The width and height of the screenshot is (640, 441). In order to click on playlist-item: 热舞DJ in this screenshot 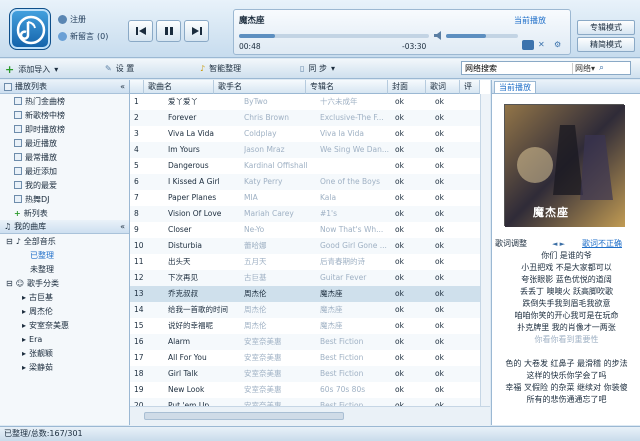, I will do `click(64, 199)`.